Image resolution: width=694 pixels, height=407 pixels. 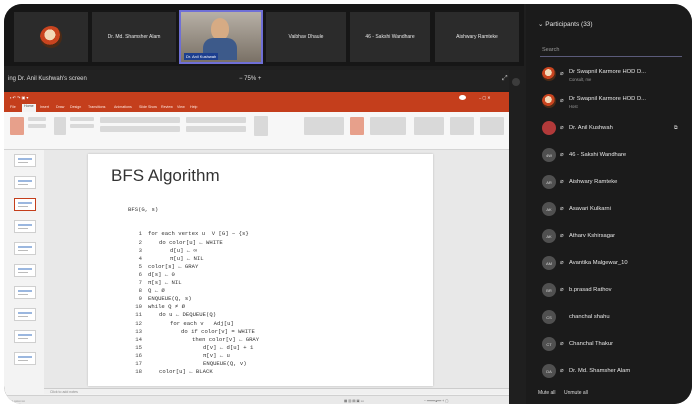 What do you see at coordinates (616, 210) in the screenshot?
I see `participant-row: AK ⌀ Asavari Kulkarni` at bounding box center [616, 210].